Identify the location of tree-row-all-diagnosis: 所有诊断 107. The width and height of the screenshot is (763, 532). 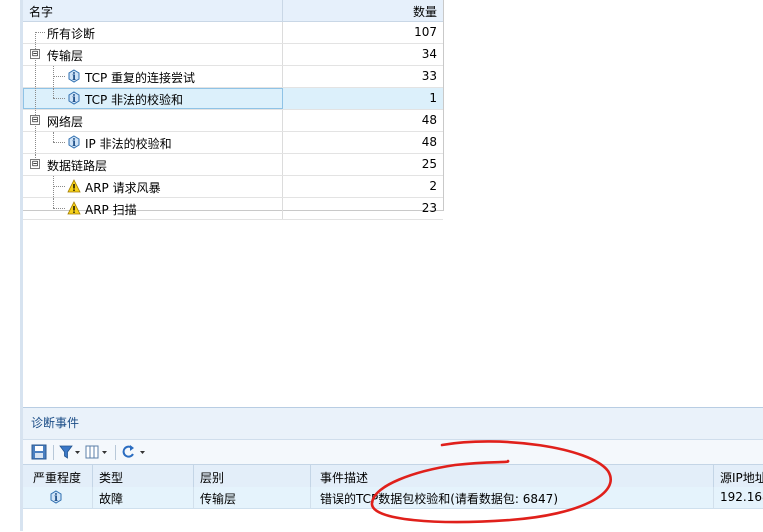
(233, 33).